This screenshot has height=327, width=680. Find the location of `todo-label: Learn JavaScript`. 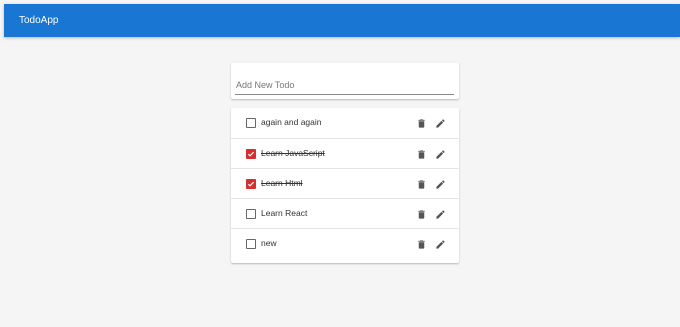

todo-label: Learn JavaScript is located at coordinates (293, 153).